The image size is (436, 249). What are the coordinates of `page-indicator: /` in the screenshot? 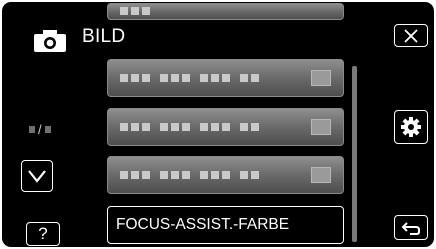 It's located at (46, 129).